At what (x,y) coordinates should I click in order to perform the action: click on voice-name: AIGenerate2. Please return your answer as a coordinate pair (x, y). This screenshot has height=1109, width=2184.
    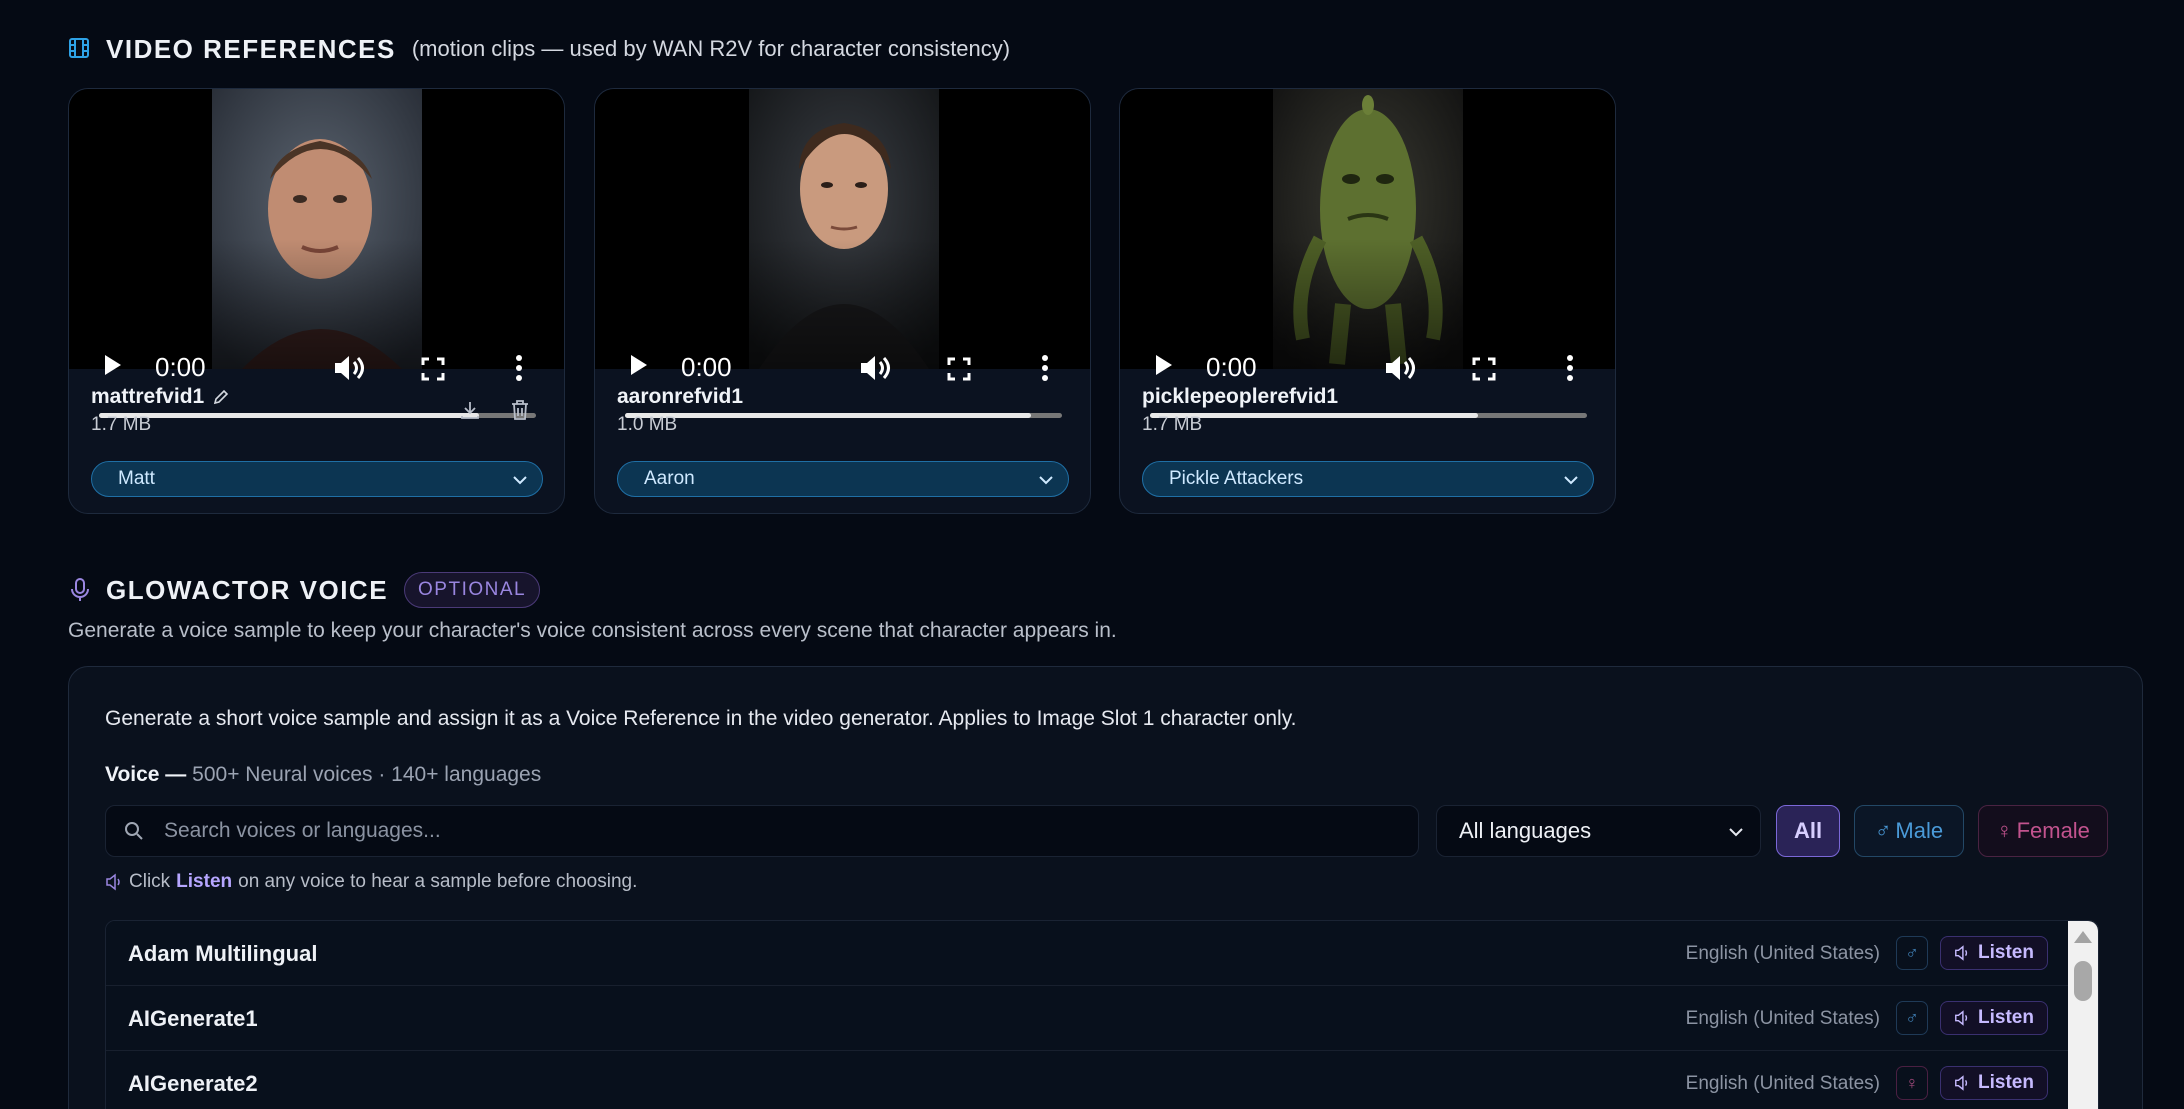
    Looking at the image, I should click on (193, 1083).